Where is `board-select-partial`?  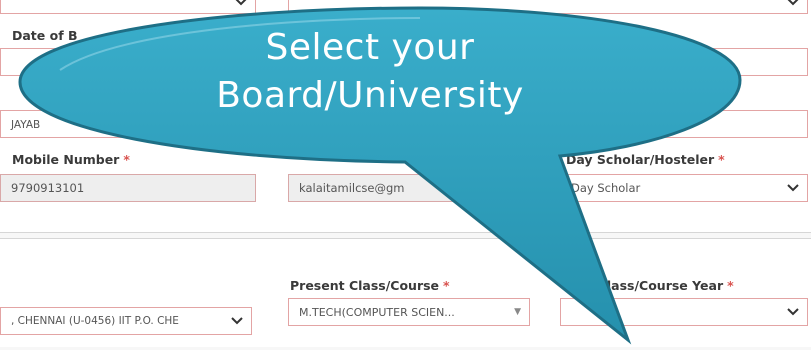
board-select-partial is located at coordinates (128, 7).